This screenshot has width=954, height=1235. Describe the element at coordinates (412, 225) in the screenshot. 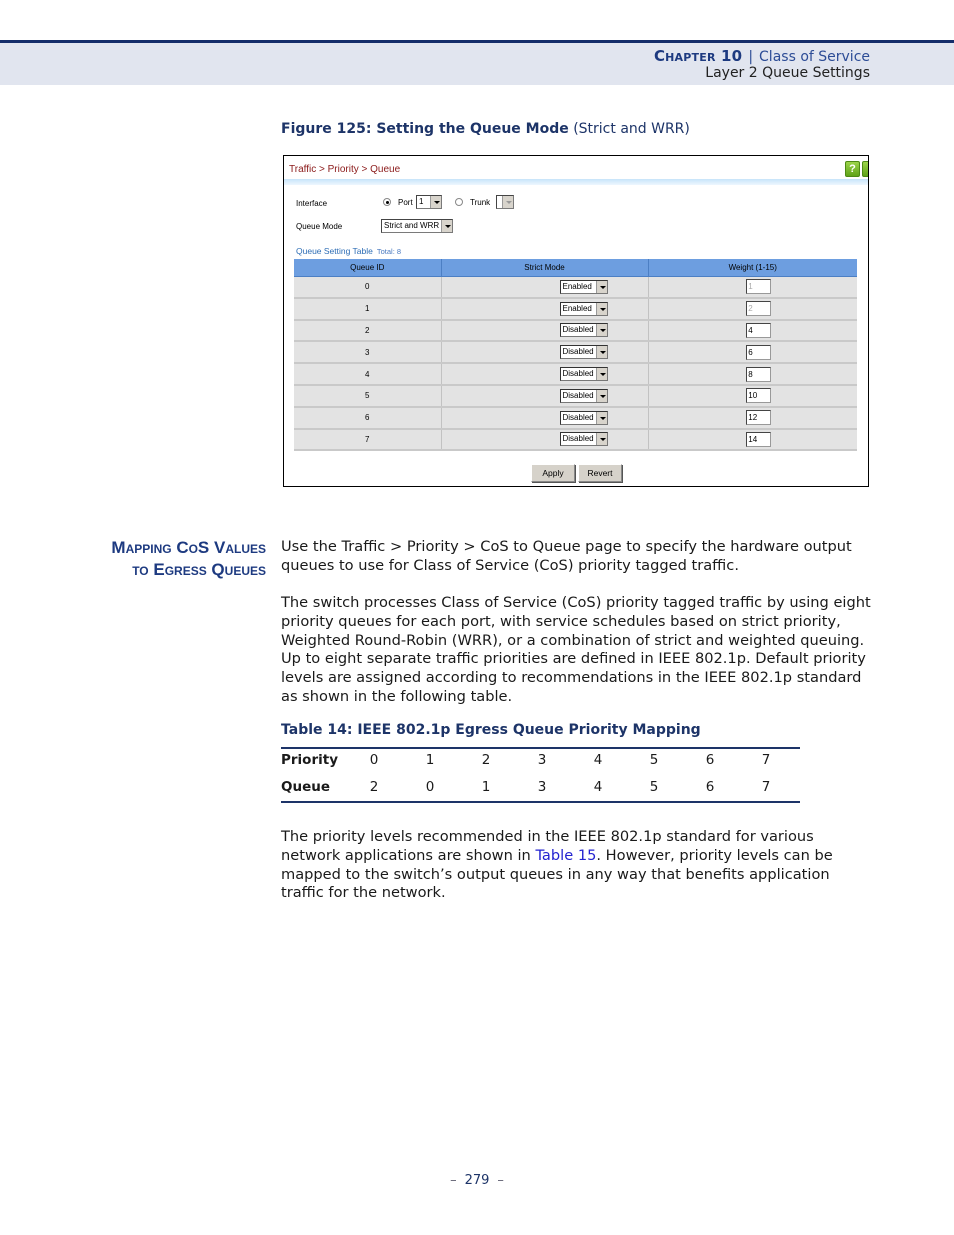

I see `queue-mode-value: Strict and WRR` at that location.